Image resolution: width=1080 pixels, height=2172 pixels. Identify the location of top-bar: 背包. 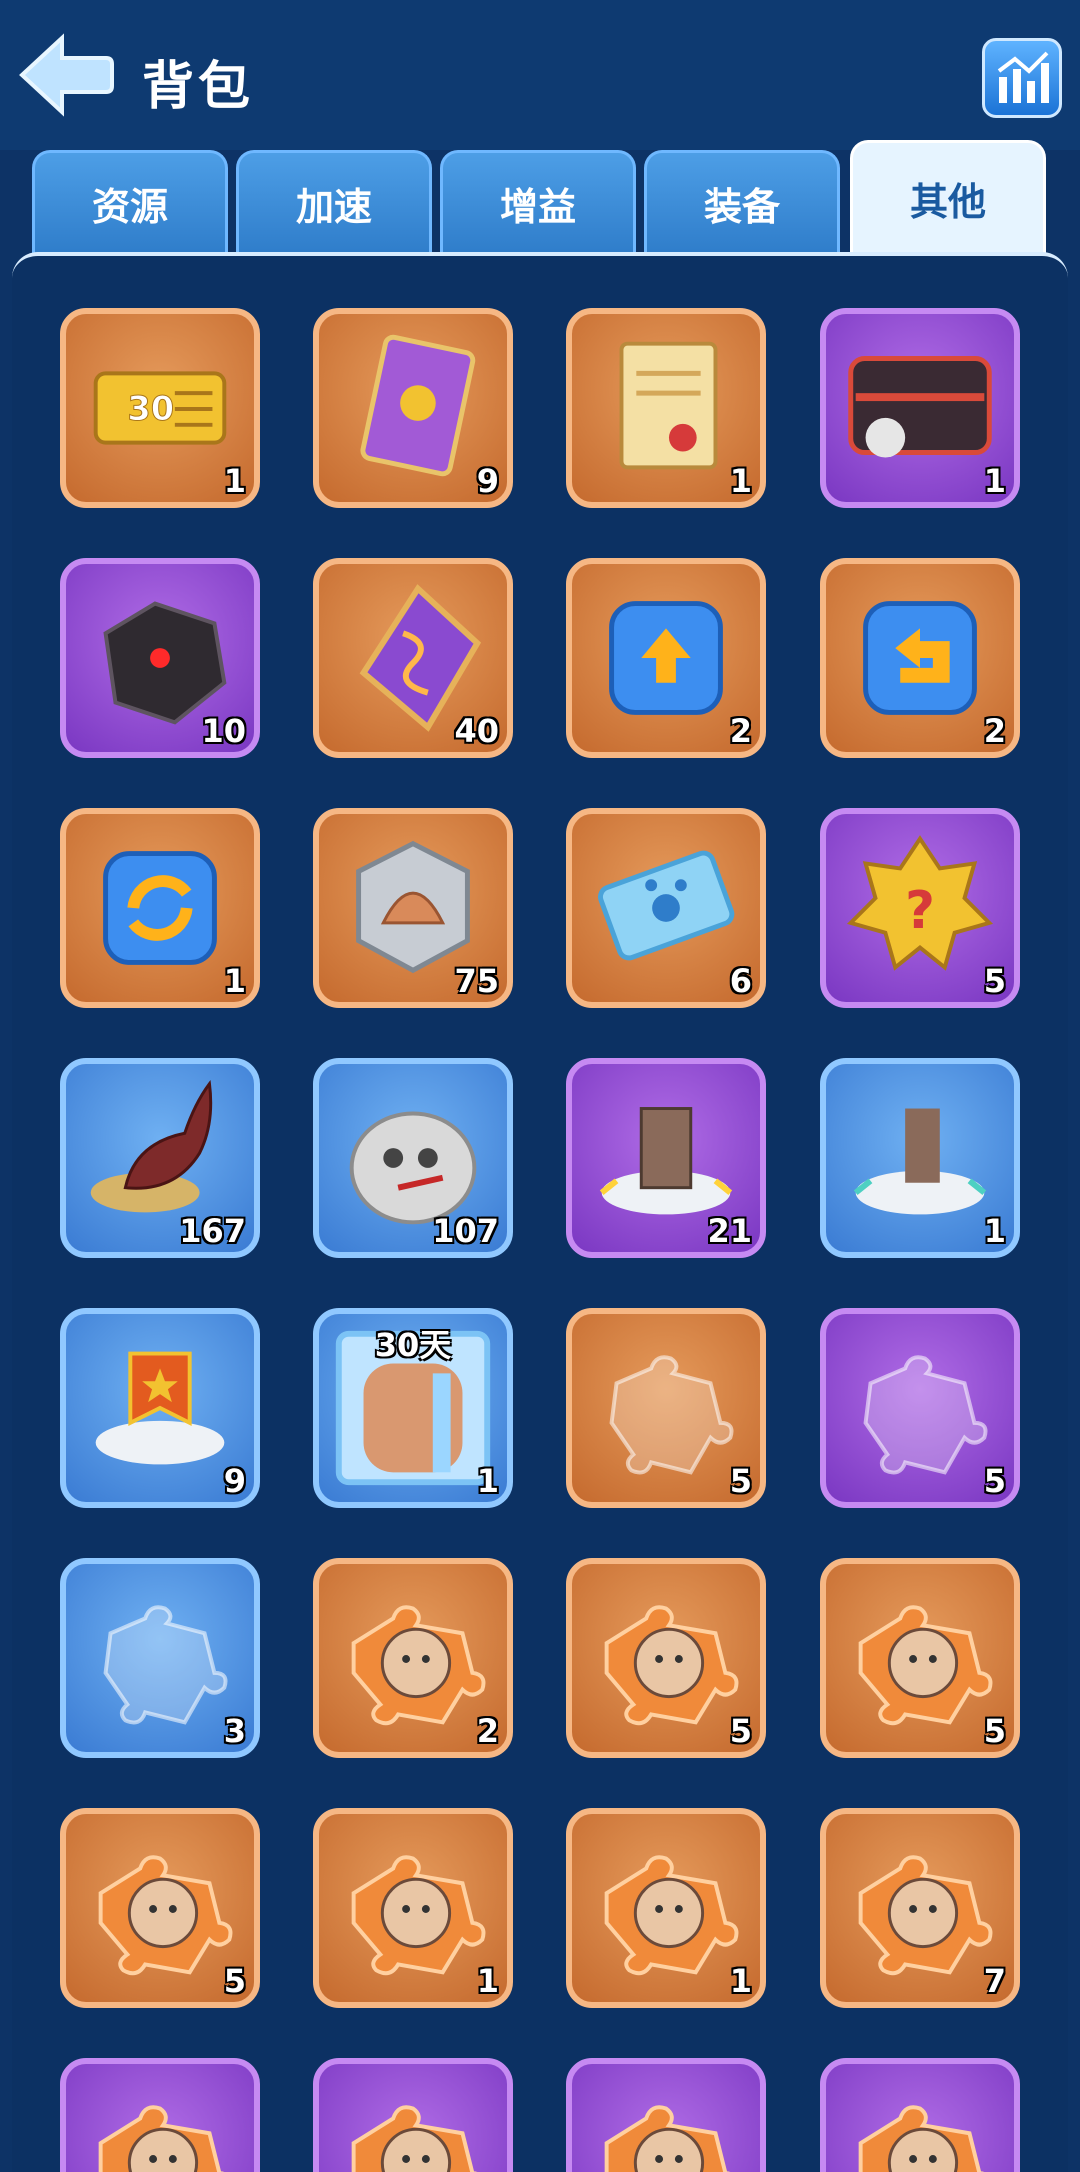
(540, 75).